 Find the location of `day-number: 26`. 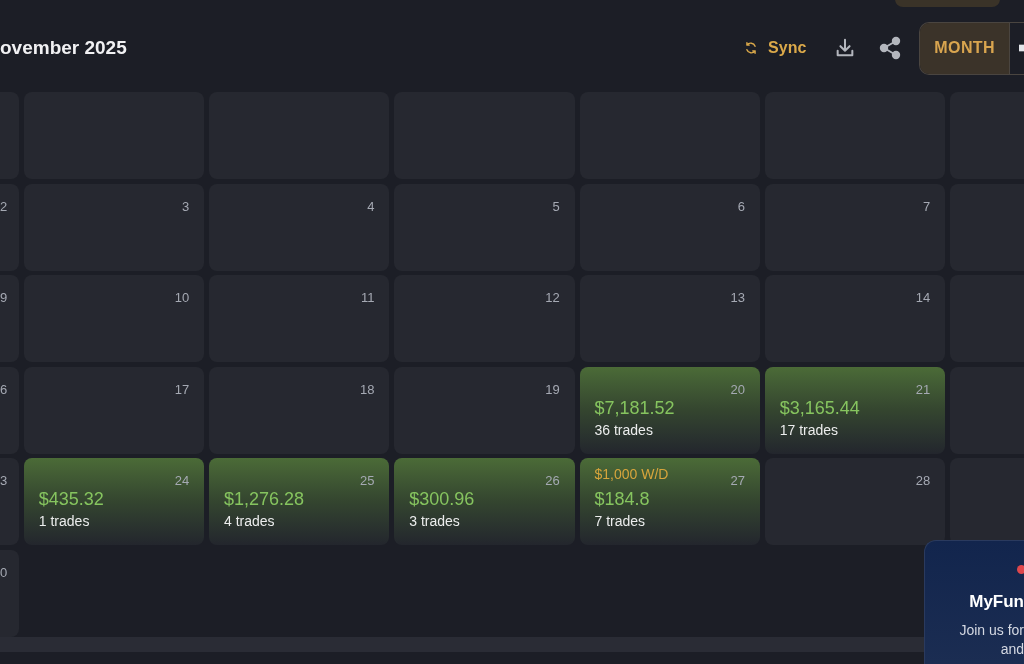

day-number: 26 is located at coordinates (552, 481).